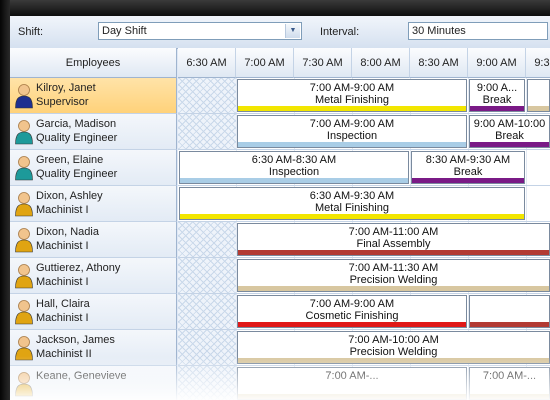  I want to click on toolbar: Shift: Day Shift ▼ Interval: 30 Minutes, so click(280, 32).